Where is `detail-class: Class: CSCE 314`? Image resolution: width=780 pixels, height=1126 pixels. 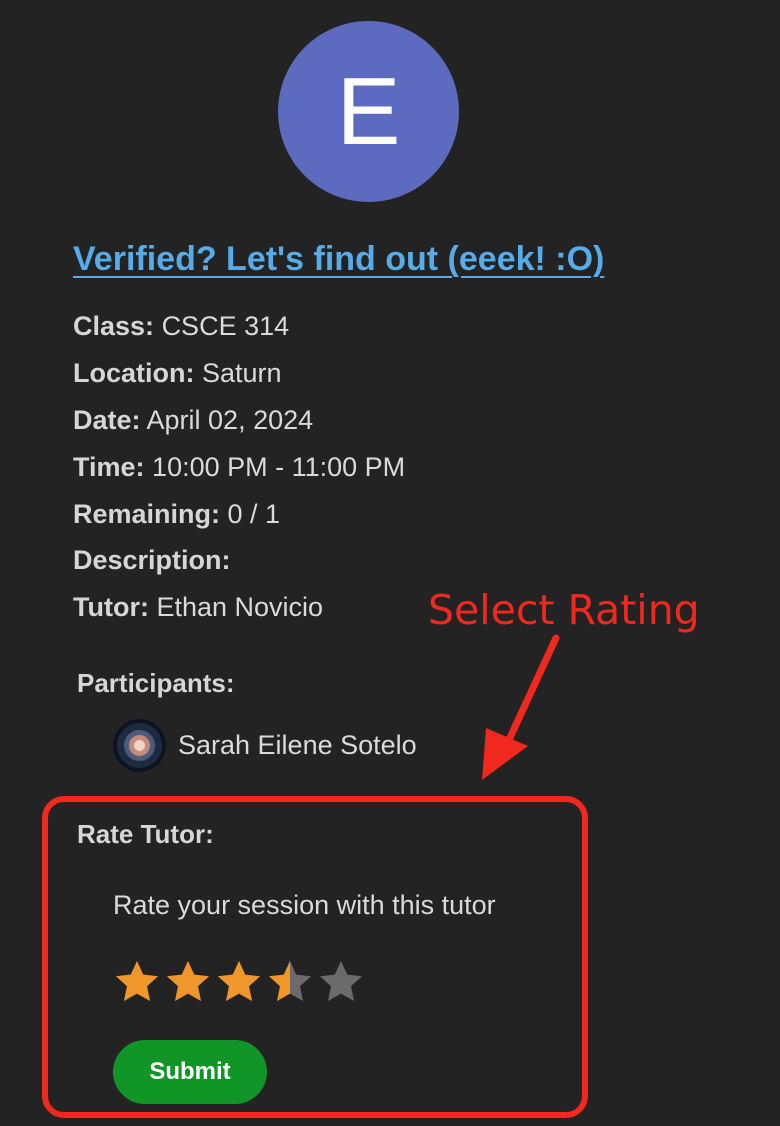
detail-class: Class: CSCE 314 is located at coordinates (181, 326).